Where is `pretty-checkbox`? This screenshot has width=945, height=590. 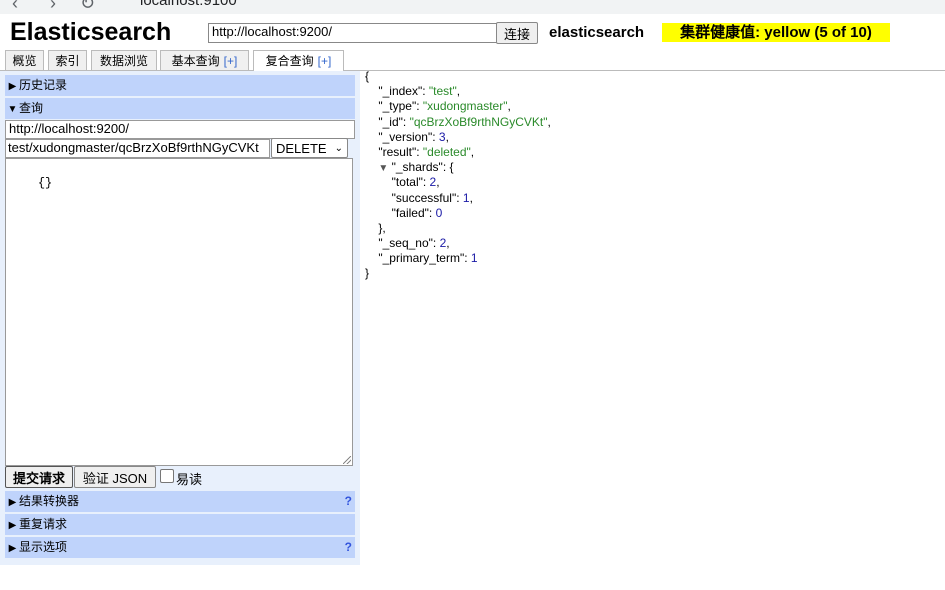 pretty-checkbox is located at coordinates (167, 476).